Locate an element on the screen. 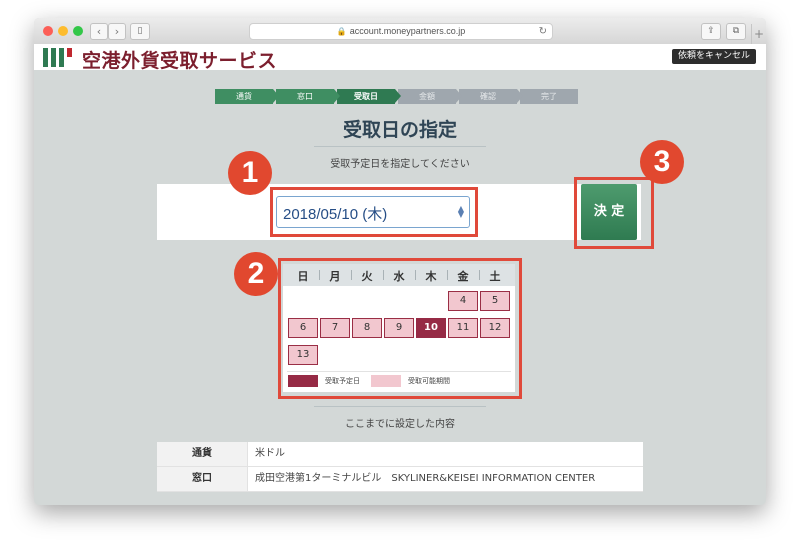  tabs-button: ⧉ is located at coordinates (736, 31).